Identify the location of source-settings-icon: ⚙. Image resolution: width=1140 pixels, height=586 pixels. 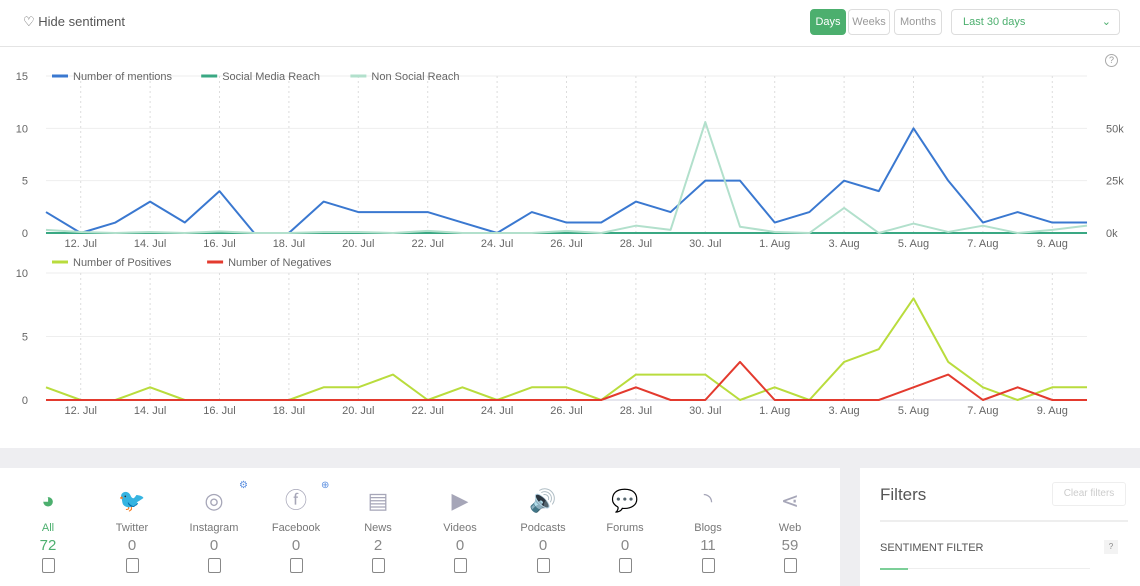
(243, 485).